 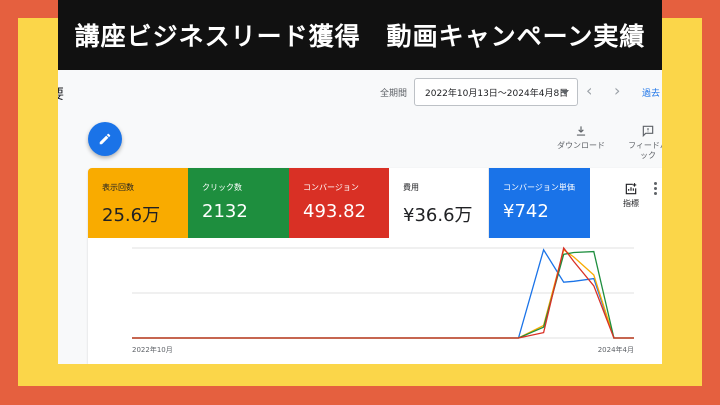 I want to click on metric-value: 493.82, so click(x=334, y=211).